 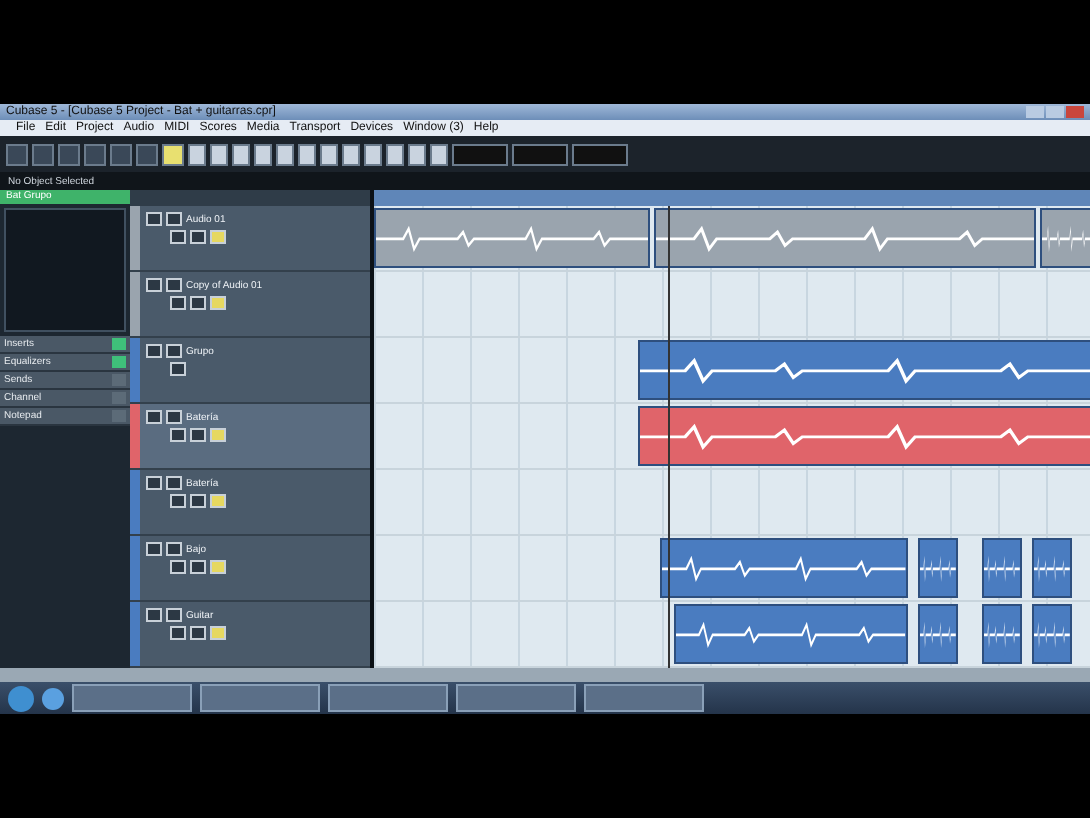 What do you see at coordinates (21, 698) in the screenshot?
I see `start-button` at bounding box center [21, 698].